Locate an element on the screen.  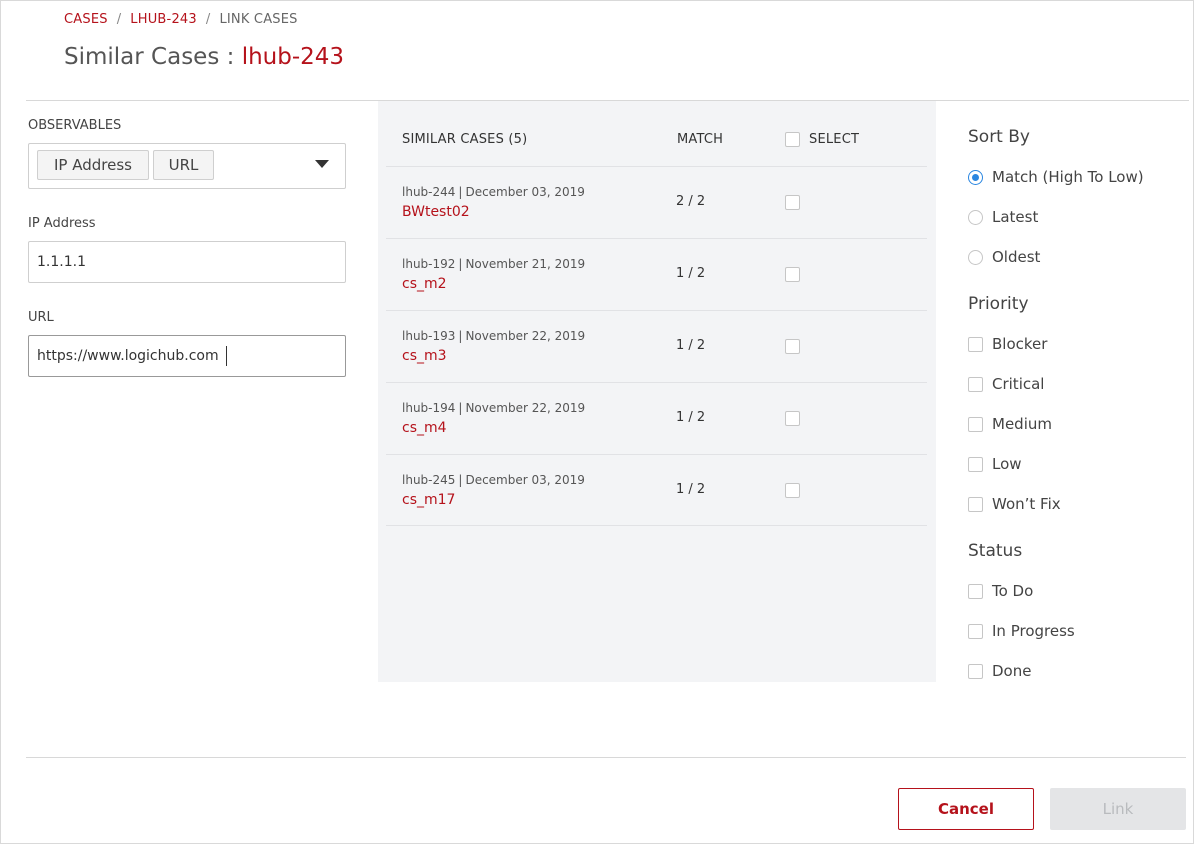
sort-option-label: Oldest is located at coordinates (1016, 257).